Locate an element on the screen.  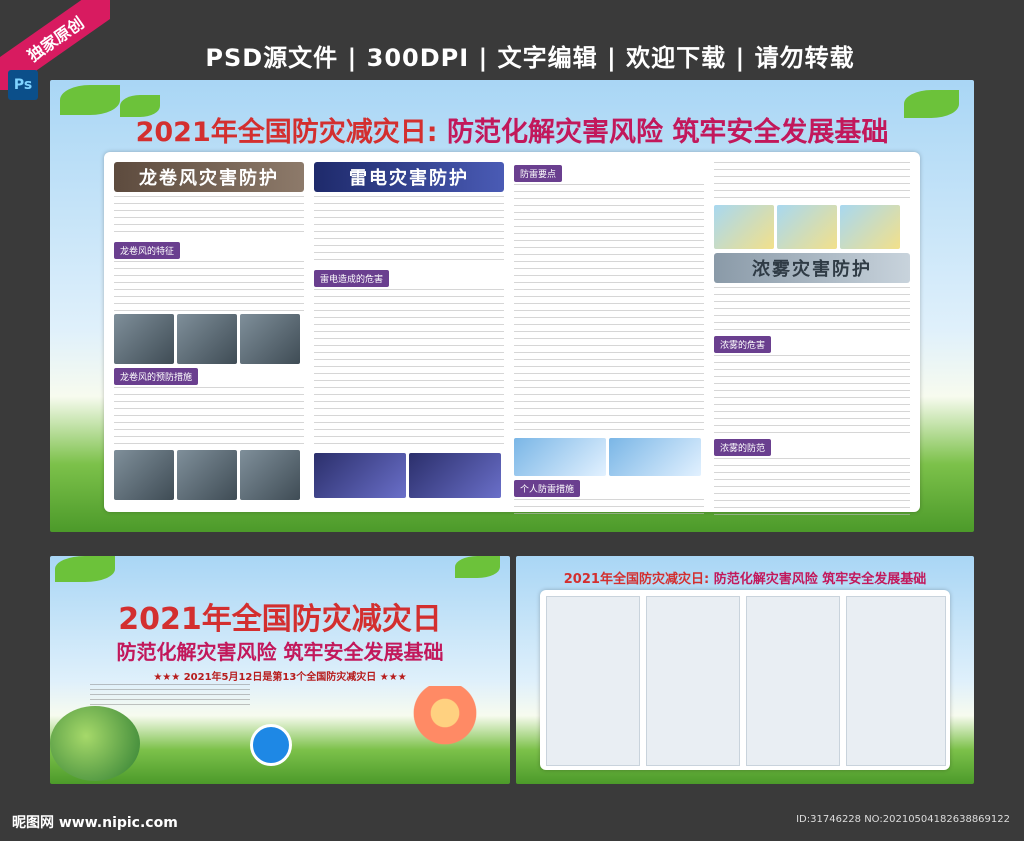
cover-date-line: ★★★ 2021年5月12日是第13个全国防灾减灾日 ★★★ is located at coordinates (280, 677).